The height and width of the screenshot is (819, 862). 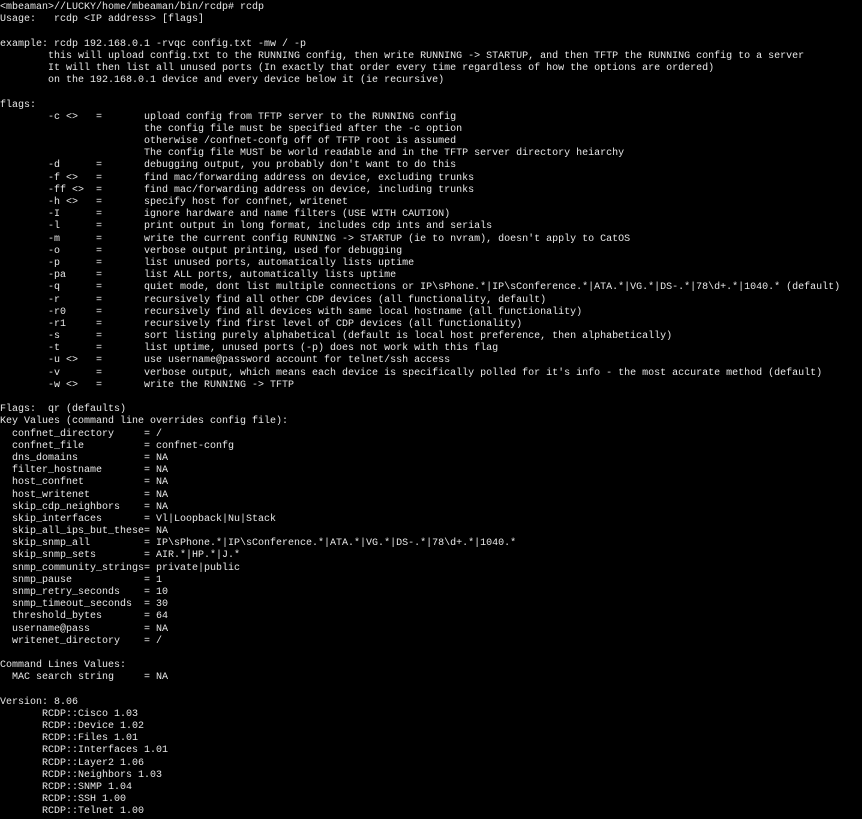 What do you see at coordinates (84, 532) in the screenshot?
I see `terminal-line: skip_all_ips_but_these= NA` at bounding box center [84, 532].